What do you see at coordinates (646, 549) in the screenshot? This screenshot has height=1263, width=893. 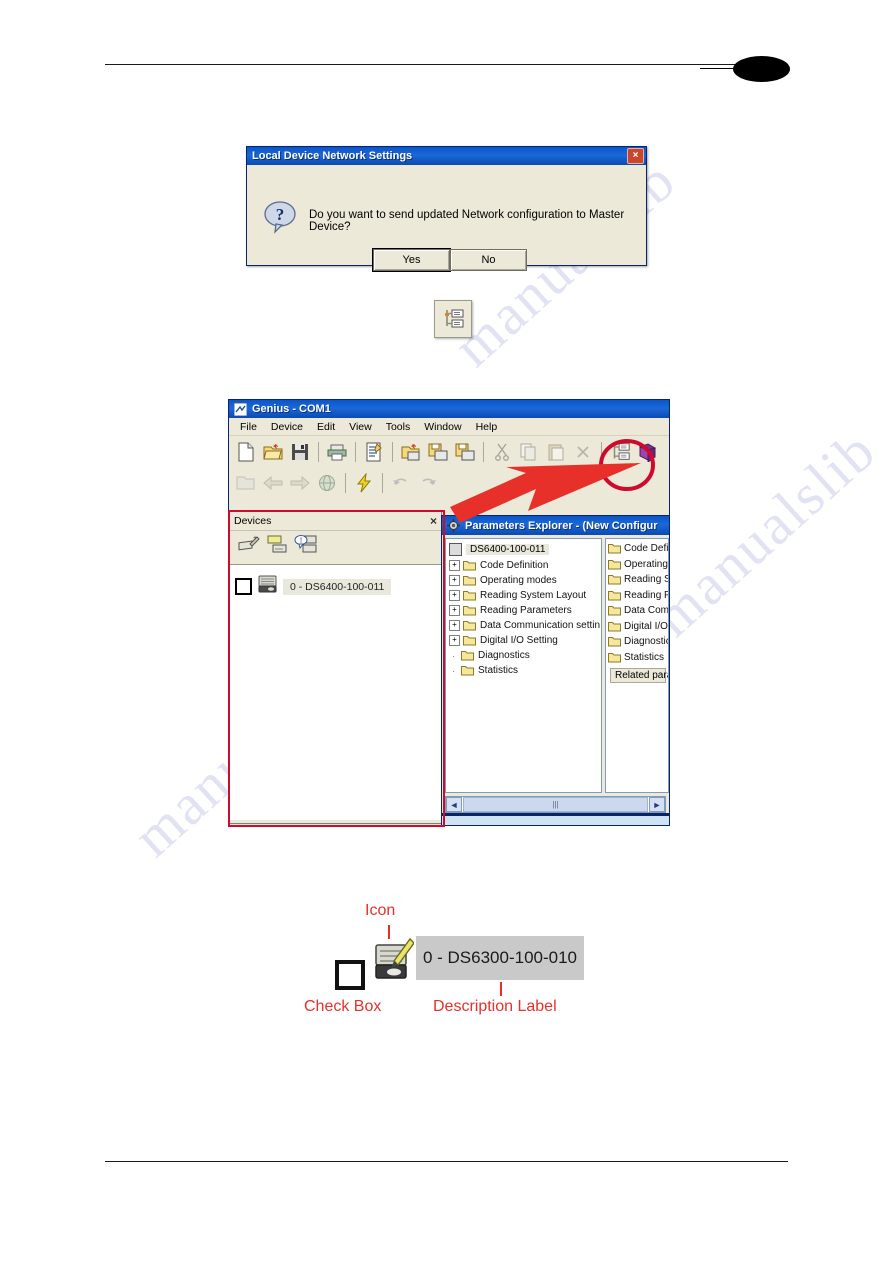 I see `list-item-label: Code Defi` at bounding box center [646, 549].